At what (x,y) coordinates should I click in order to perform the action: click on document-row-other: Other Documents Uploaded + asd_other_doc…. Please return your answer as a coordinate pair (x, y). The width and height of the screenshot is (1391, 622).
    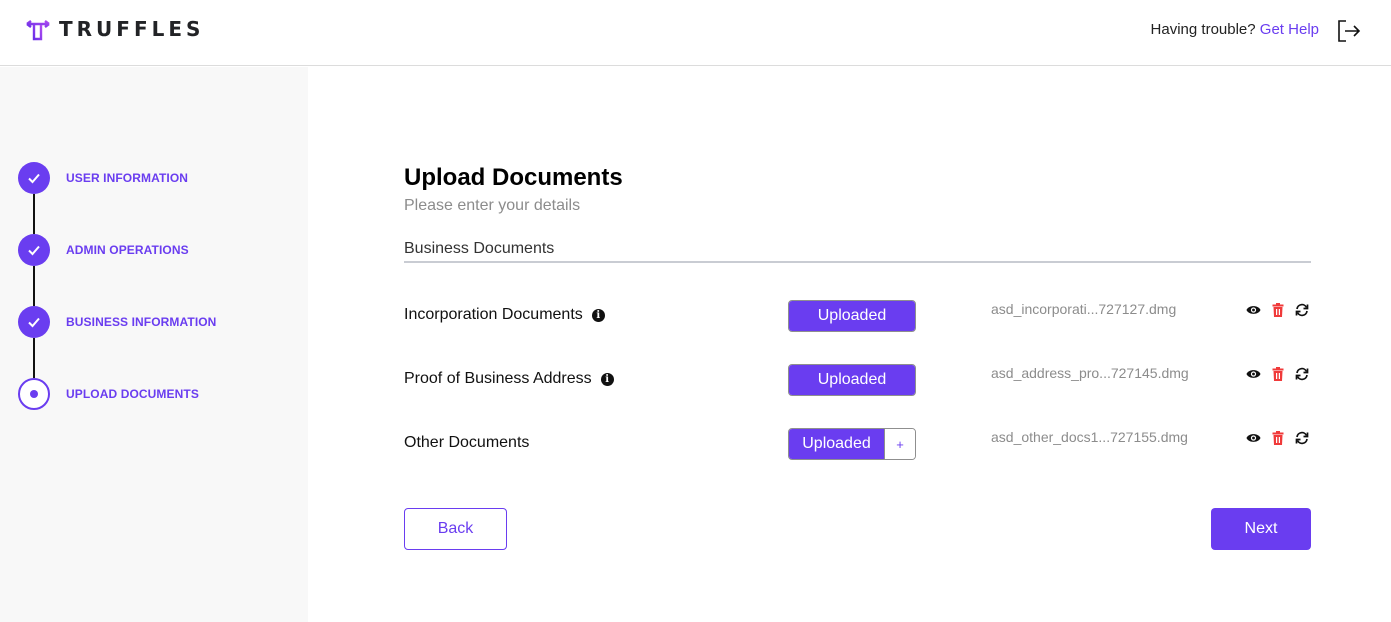
    Looking at the image, I should click on (857, 444).